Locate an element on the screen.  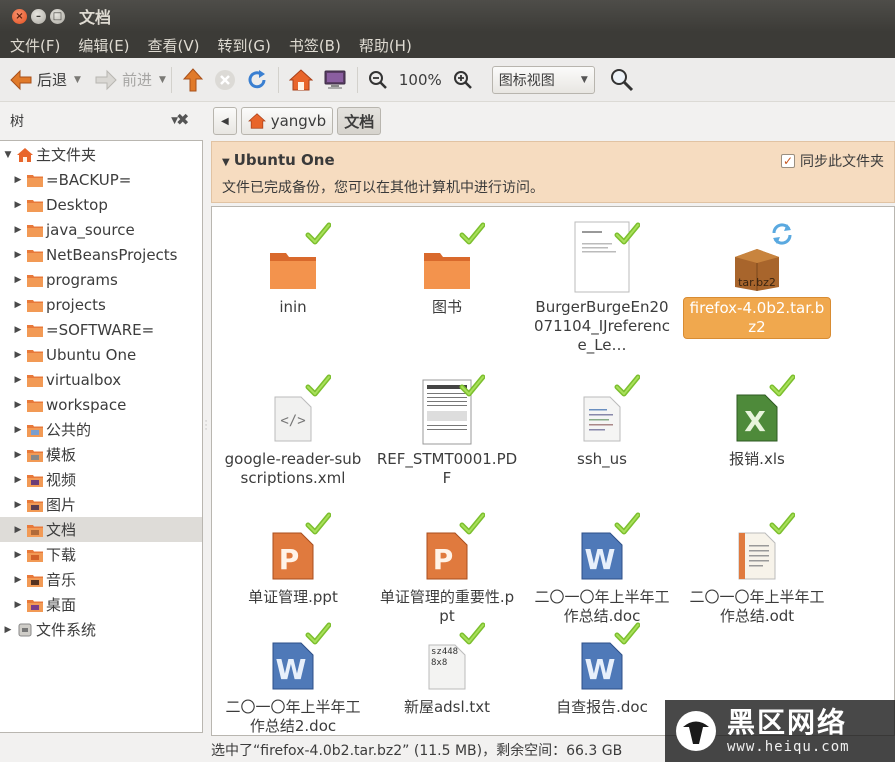
file-item: </> google-reader-subscriptions.xml is located at coordinates (293, 431).